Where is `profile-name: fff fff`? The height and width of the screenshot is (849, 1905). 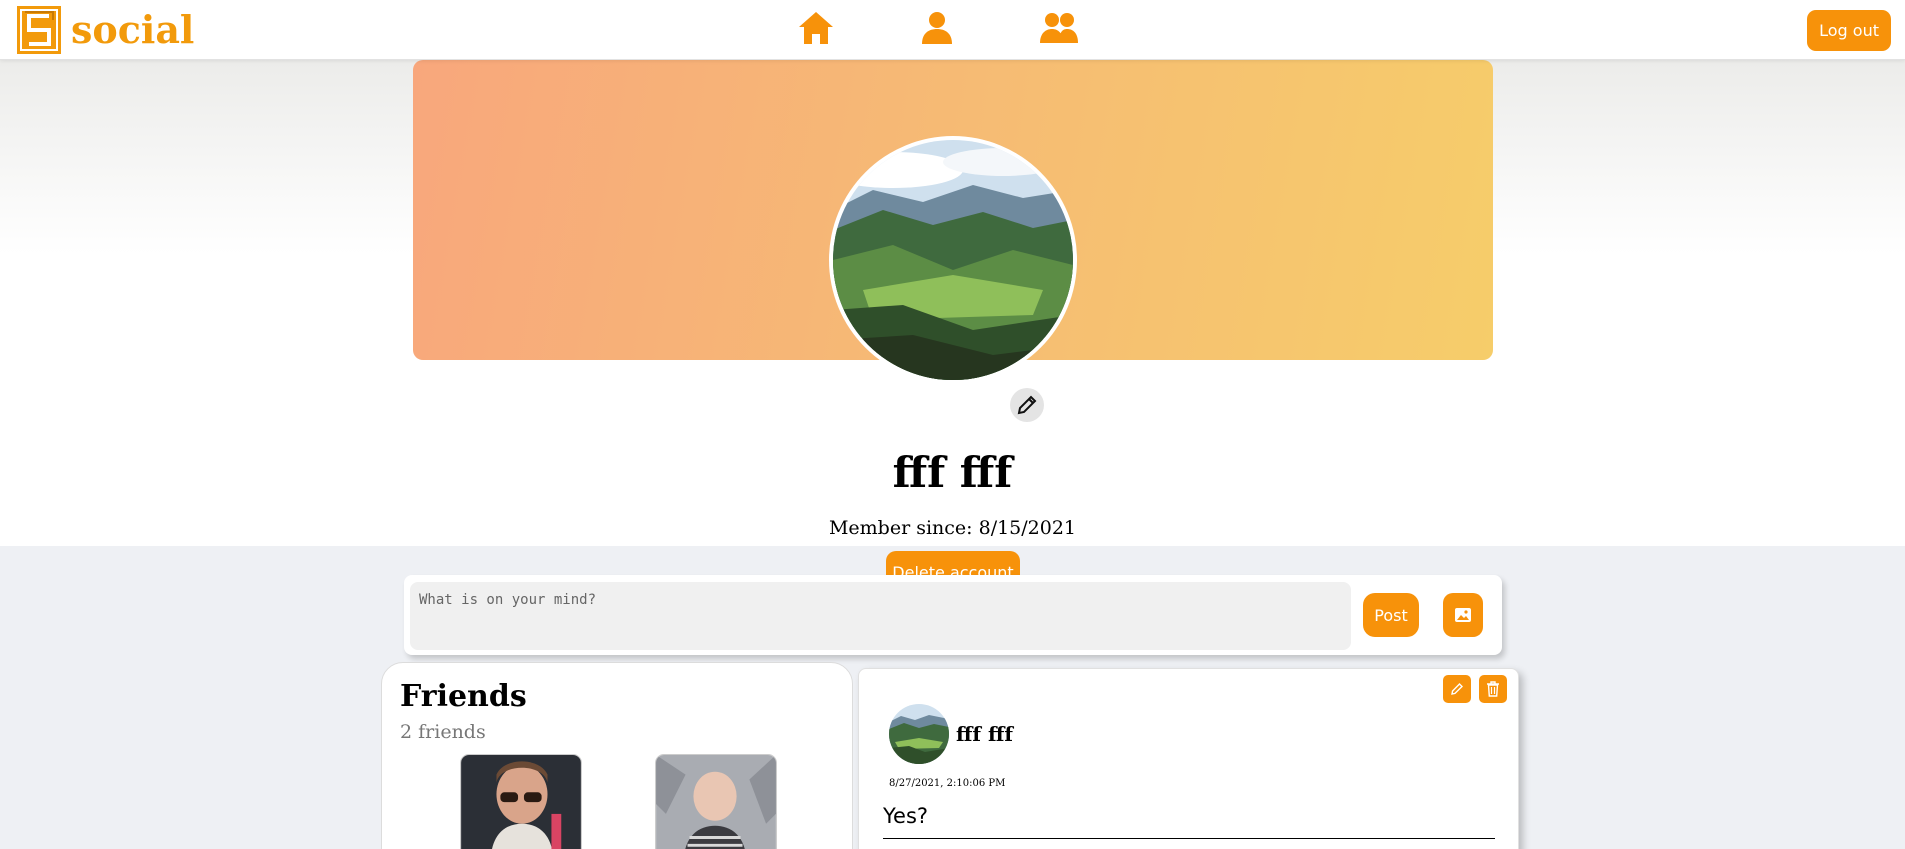
profile-name: fff fff is located at coordinates (952, 472).